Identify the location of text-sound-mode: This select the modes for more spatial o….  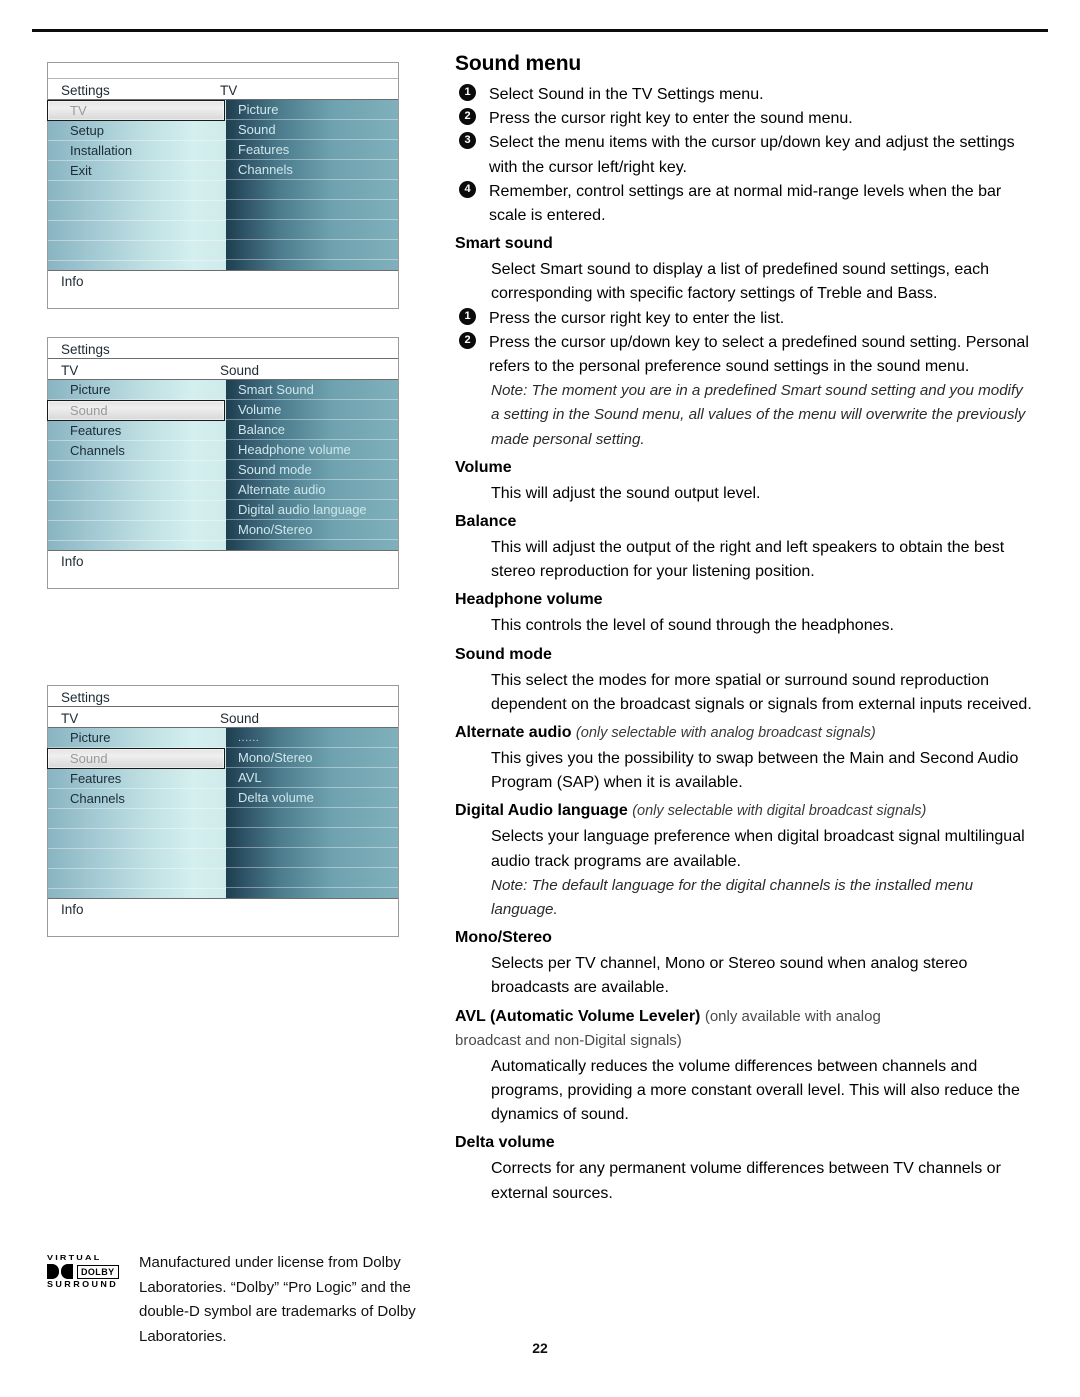
(761, 692).